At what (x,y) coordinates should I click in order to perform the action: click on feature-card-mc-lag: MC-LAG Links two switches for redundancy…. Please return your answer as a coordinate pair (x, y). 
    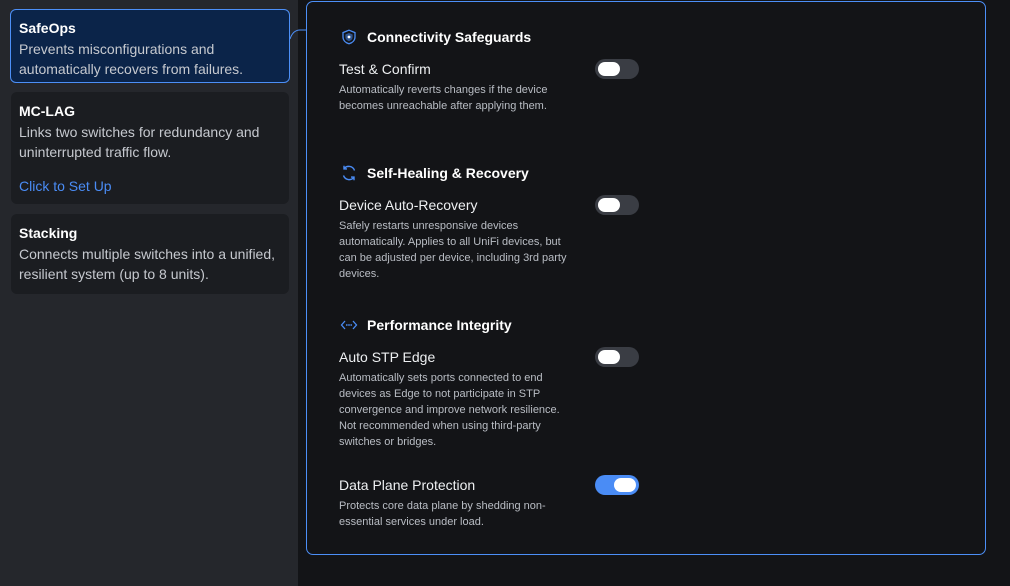
    Looking at the image, I should click on (150, 148).